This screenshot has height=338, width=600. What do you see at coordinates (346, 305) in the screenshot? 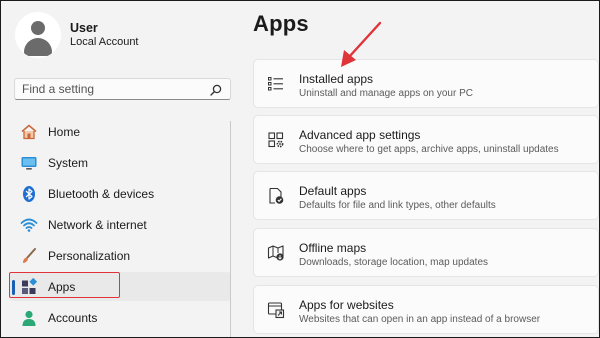
I see `card-title: Apps for websites` at bounding box center [346, 305].